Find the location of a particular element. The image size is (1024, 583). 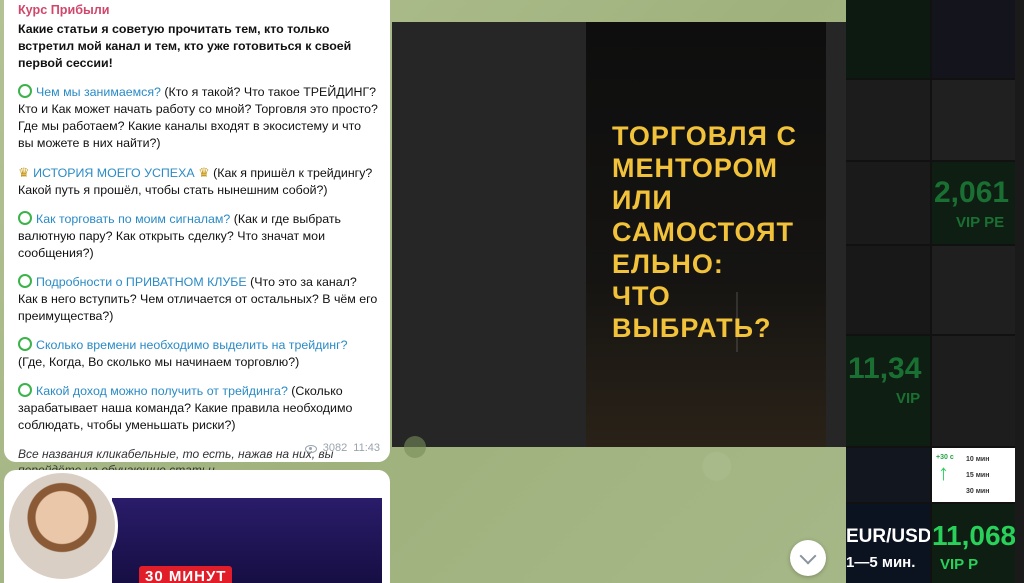

chevron-down-icon is located at coordinates (808, 555).